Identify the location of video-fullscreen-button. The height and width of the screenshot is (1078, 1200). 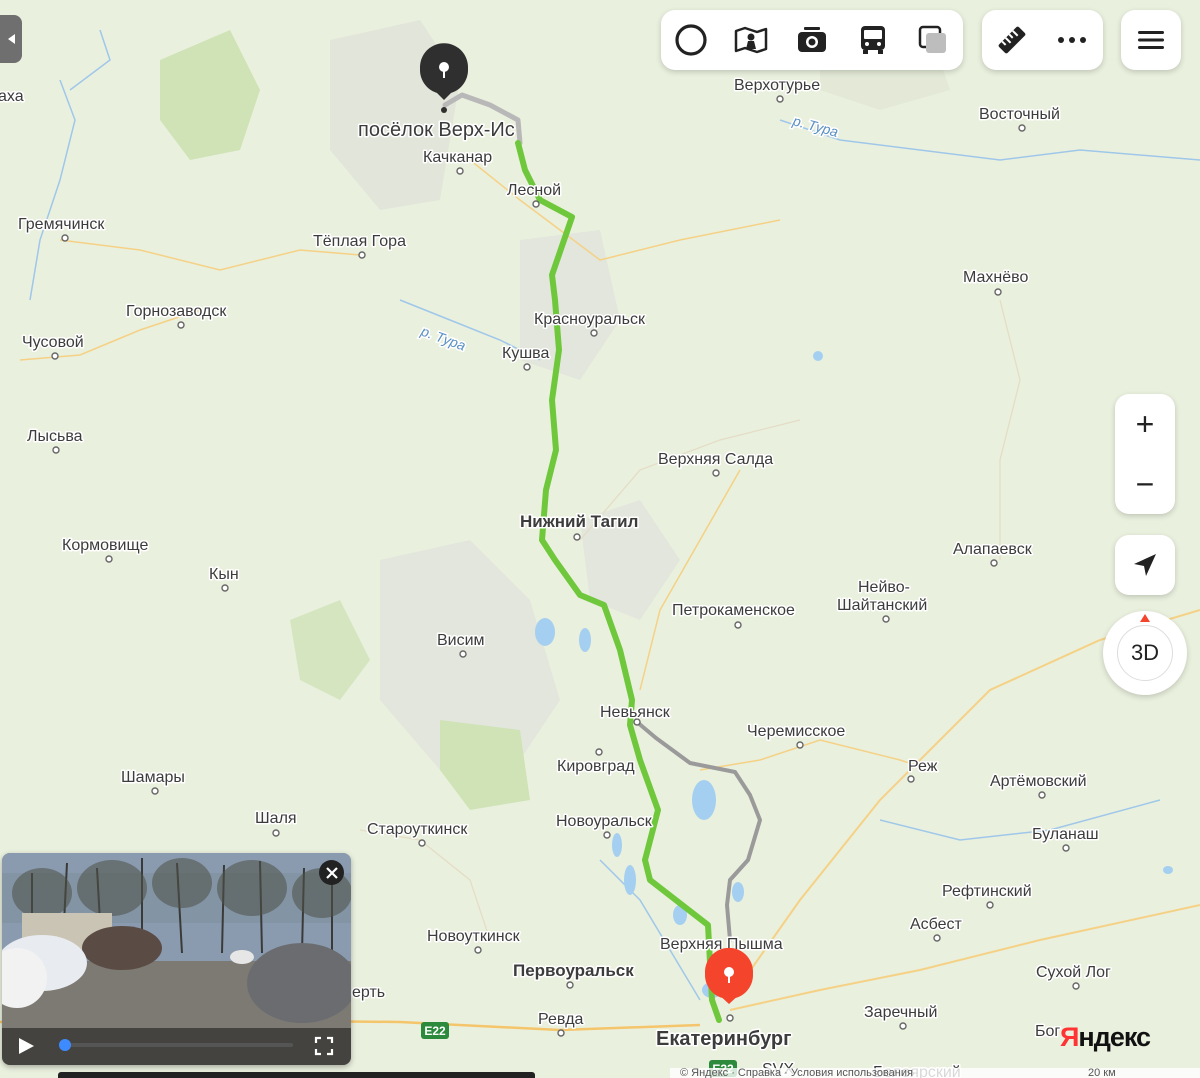
(325, 1047).